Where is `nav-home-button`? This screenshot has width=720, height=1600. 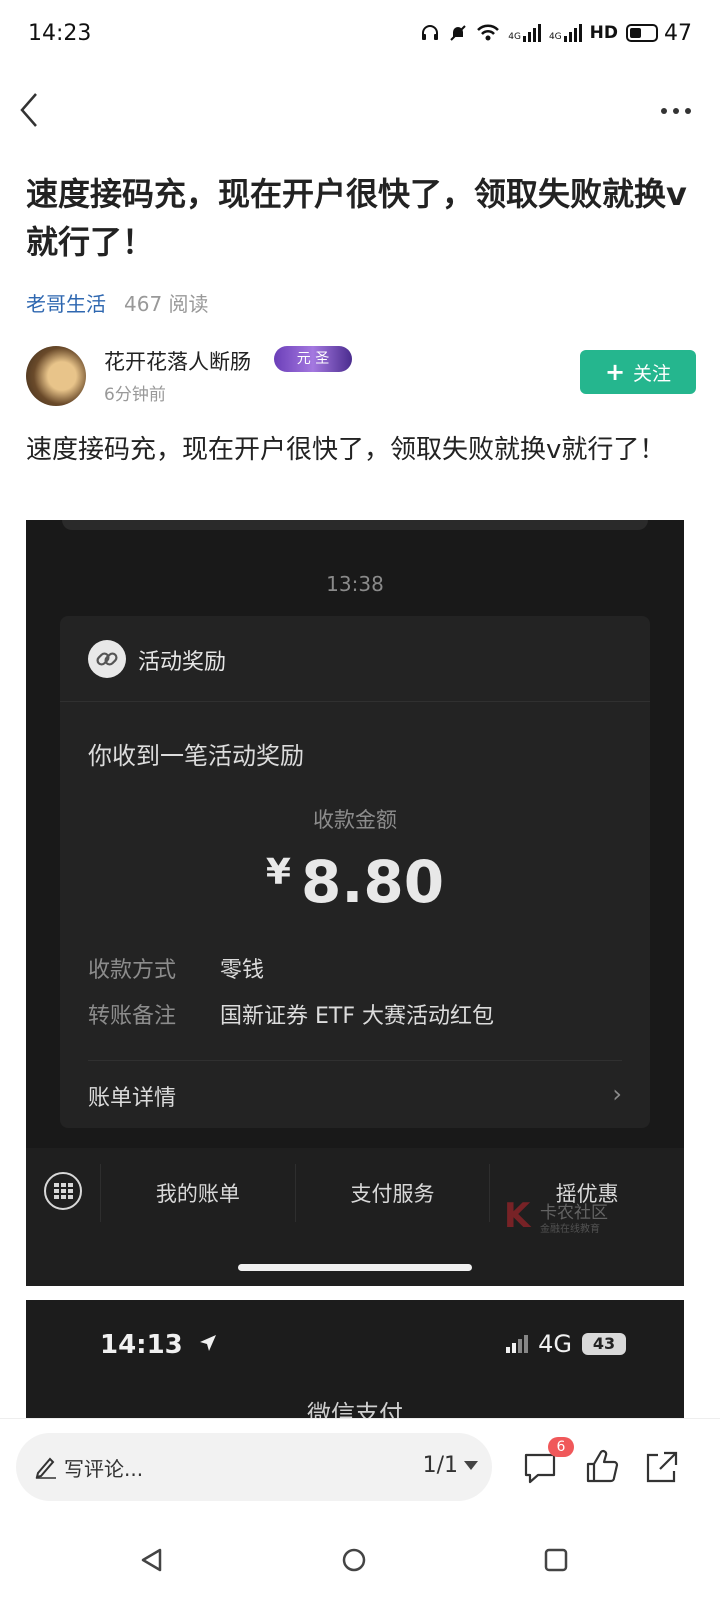
nav-home-button is located at coordinates (354, 1560).